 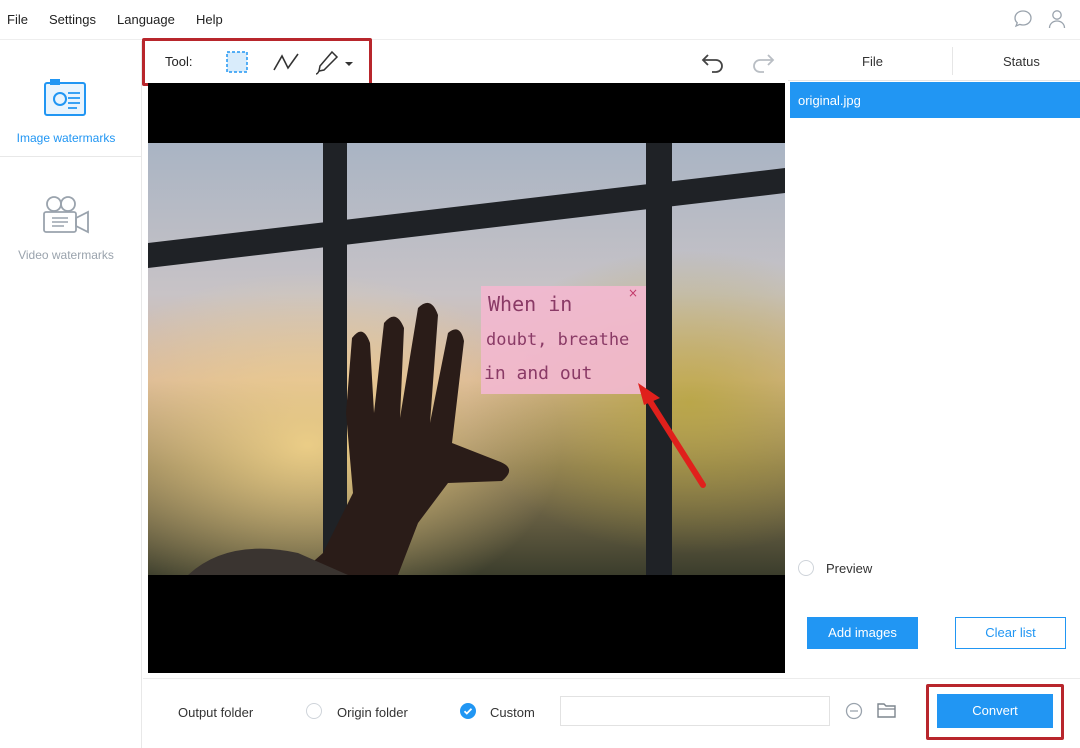 What do you see at coordinates (512, 712) in the screenshot?
I see `custom-label: Custom` at bounding box center [512, 712].